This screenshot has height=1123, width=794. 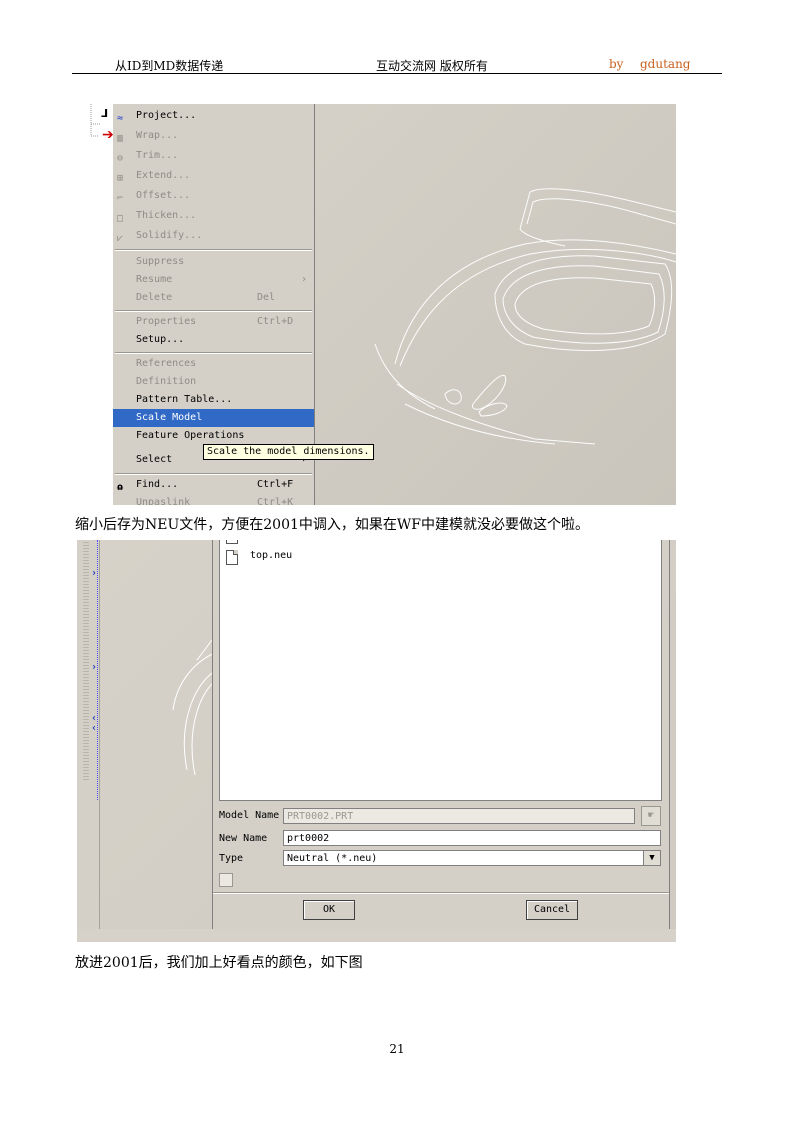 I want to click on toolbar-divider, so click(x=98, y=670).